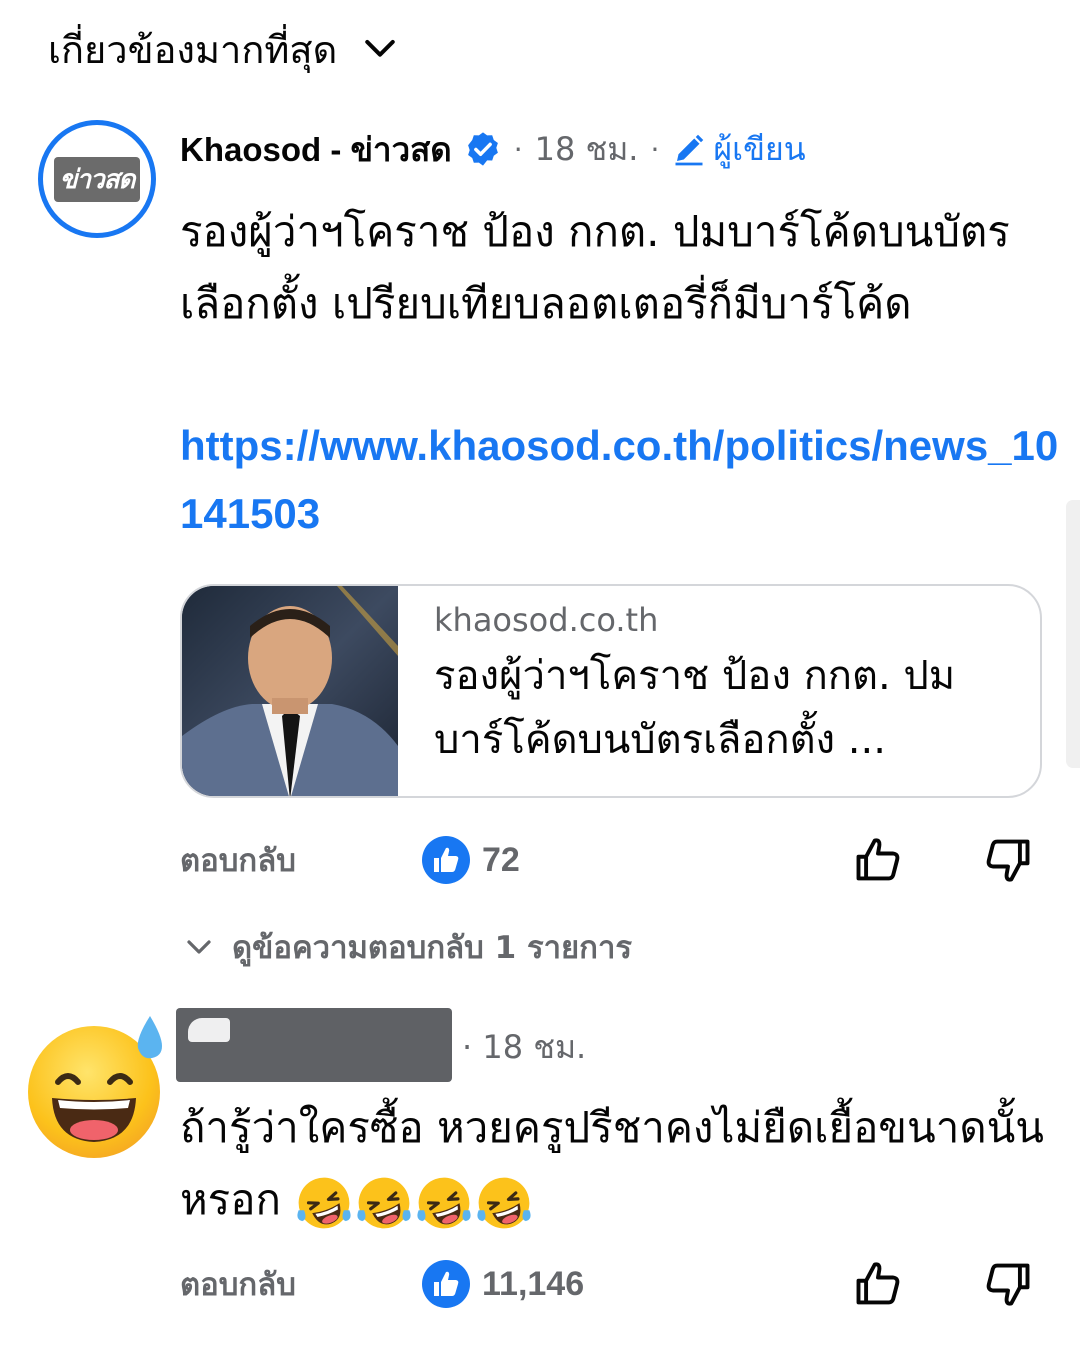 The height and width of the screenshot is (1348, 1080). I want to click on reaction-summary: 11,146, so click(503, 1284).